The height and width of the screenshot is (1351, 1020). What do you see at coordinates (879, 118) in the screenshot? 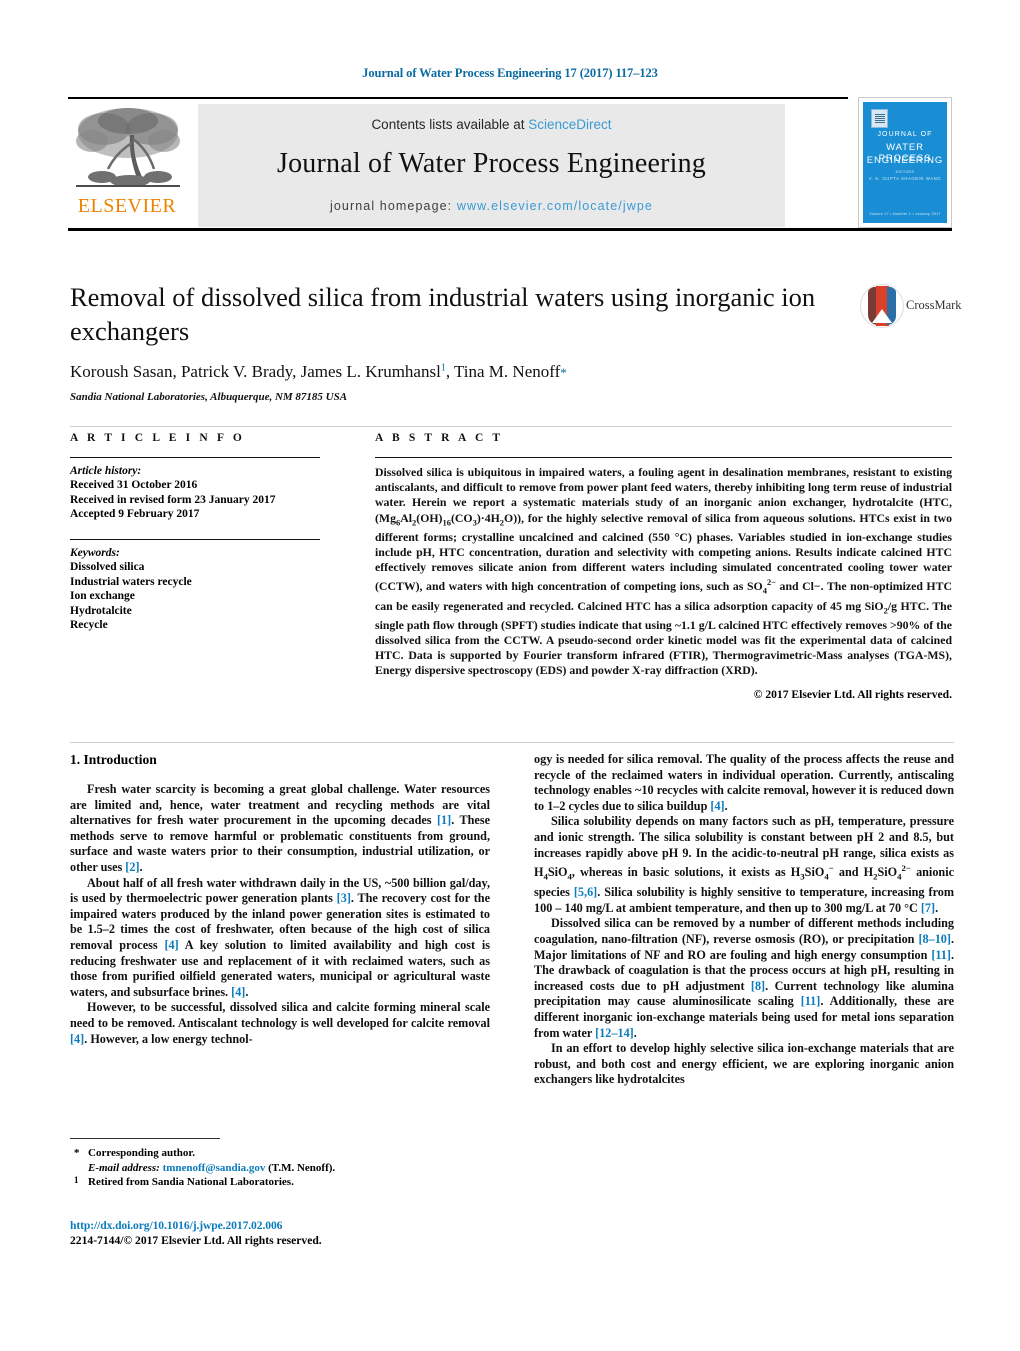
I see `cover-publisher-icon` at bounding box center [879, 118].